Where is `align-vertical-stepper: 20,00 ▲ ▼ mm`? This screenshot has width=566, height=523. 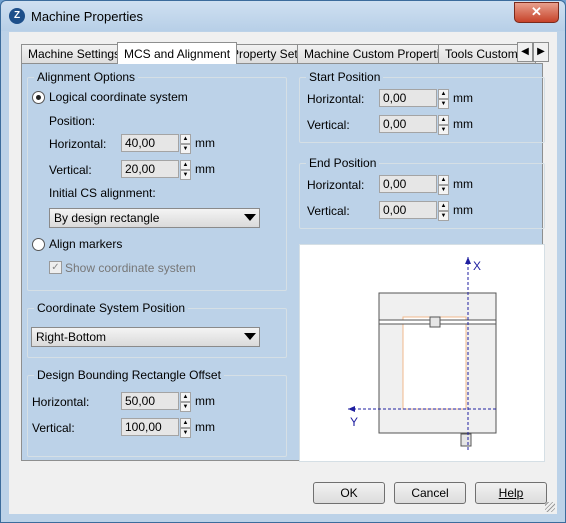 align-vertical-stepper: 20,00 ▲ ▼ mm is located at coordinates (171, 170).